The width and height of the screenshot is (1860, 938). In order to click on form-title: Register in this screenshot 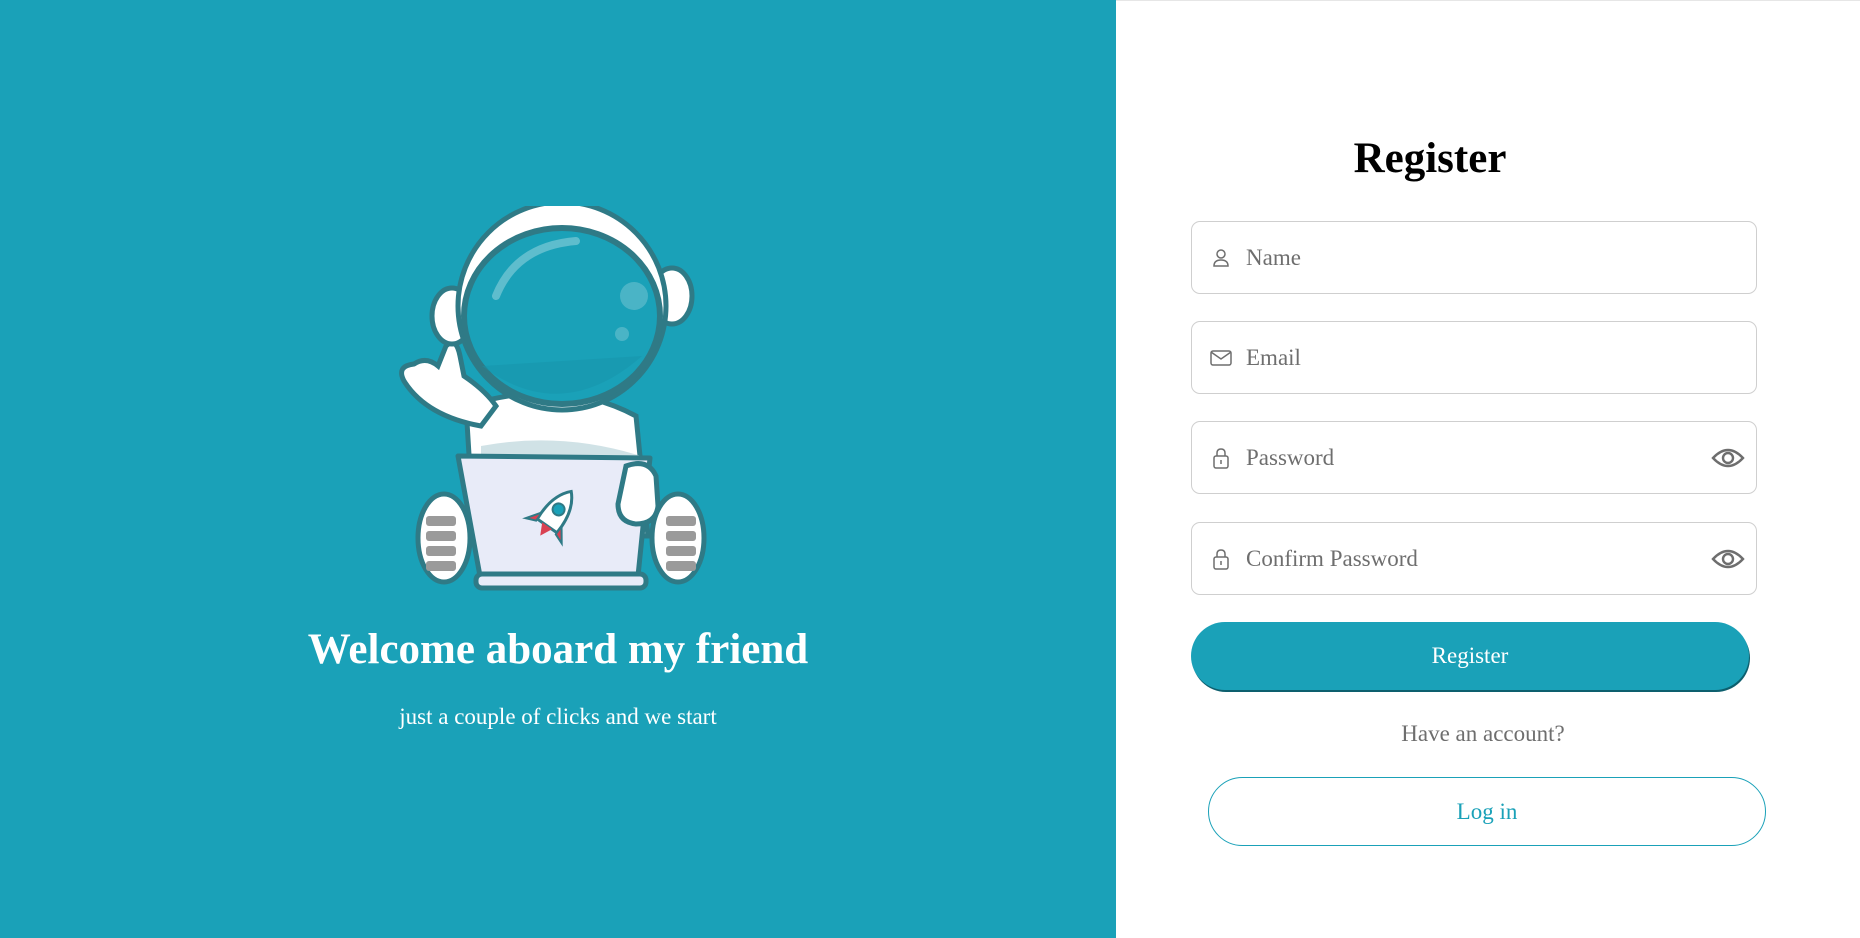, I will do `click(1430, 158)`.